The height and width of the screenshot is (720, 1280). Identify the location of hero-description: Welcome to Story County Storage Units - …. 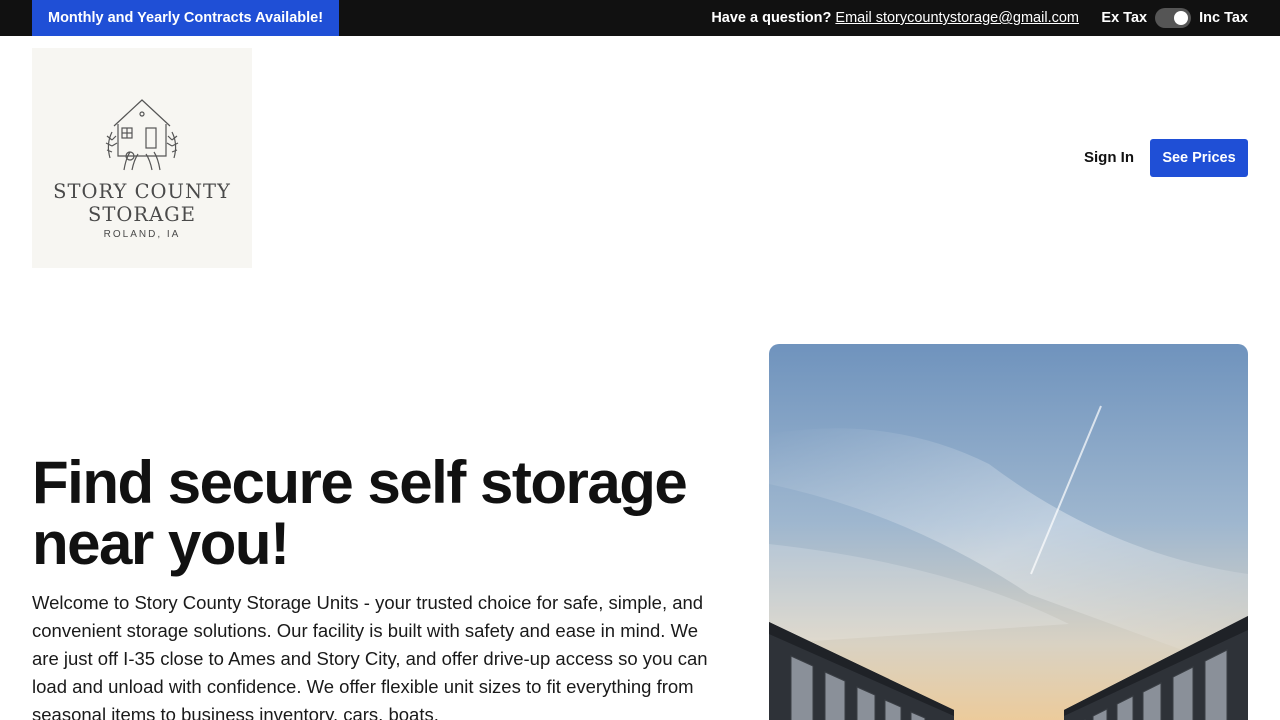
(370, 656).